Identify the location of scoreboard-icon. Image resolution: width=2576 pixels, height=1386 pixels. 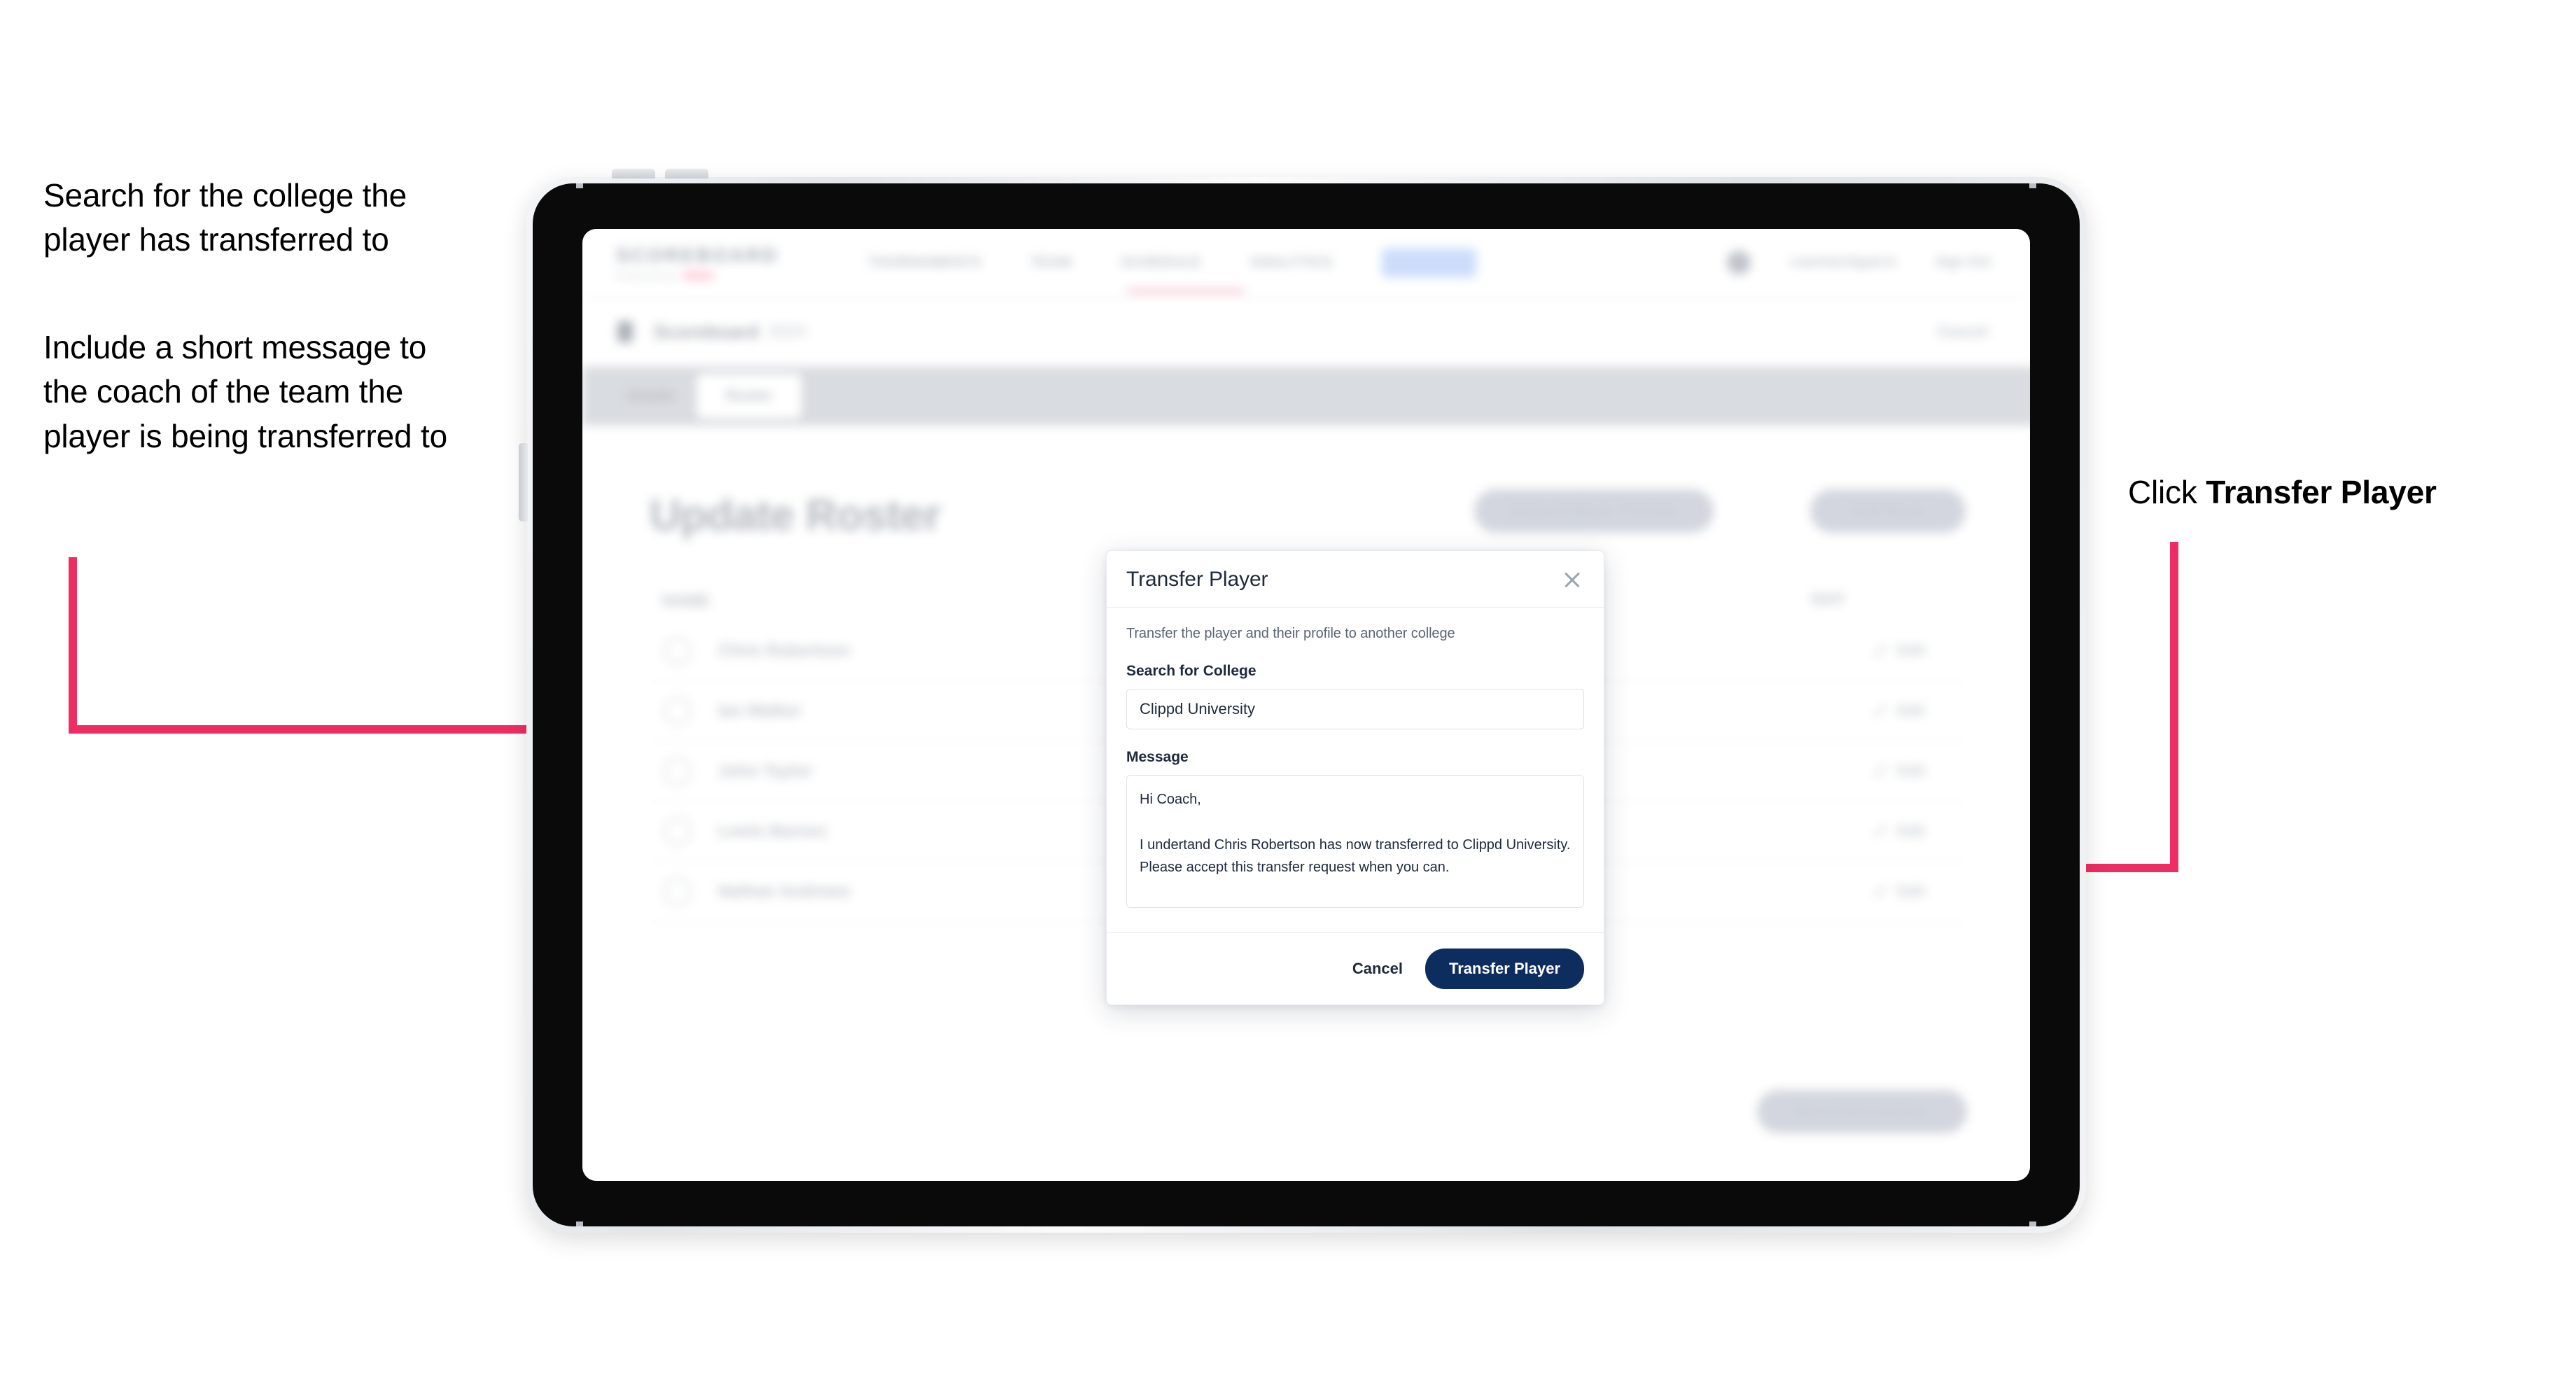
(625, 331).